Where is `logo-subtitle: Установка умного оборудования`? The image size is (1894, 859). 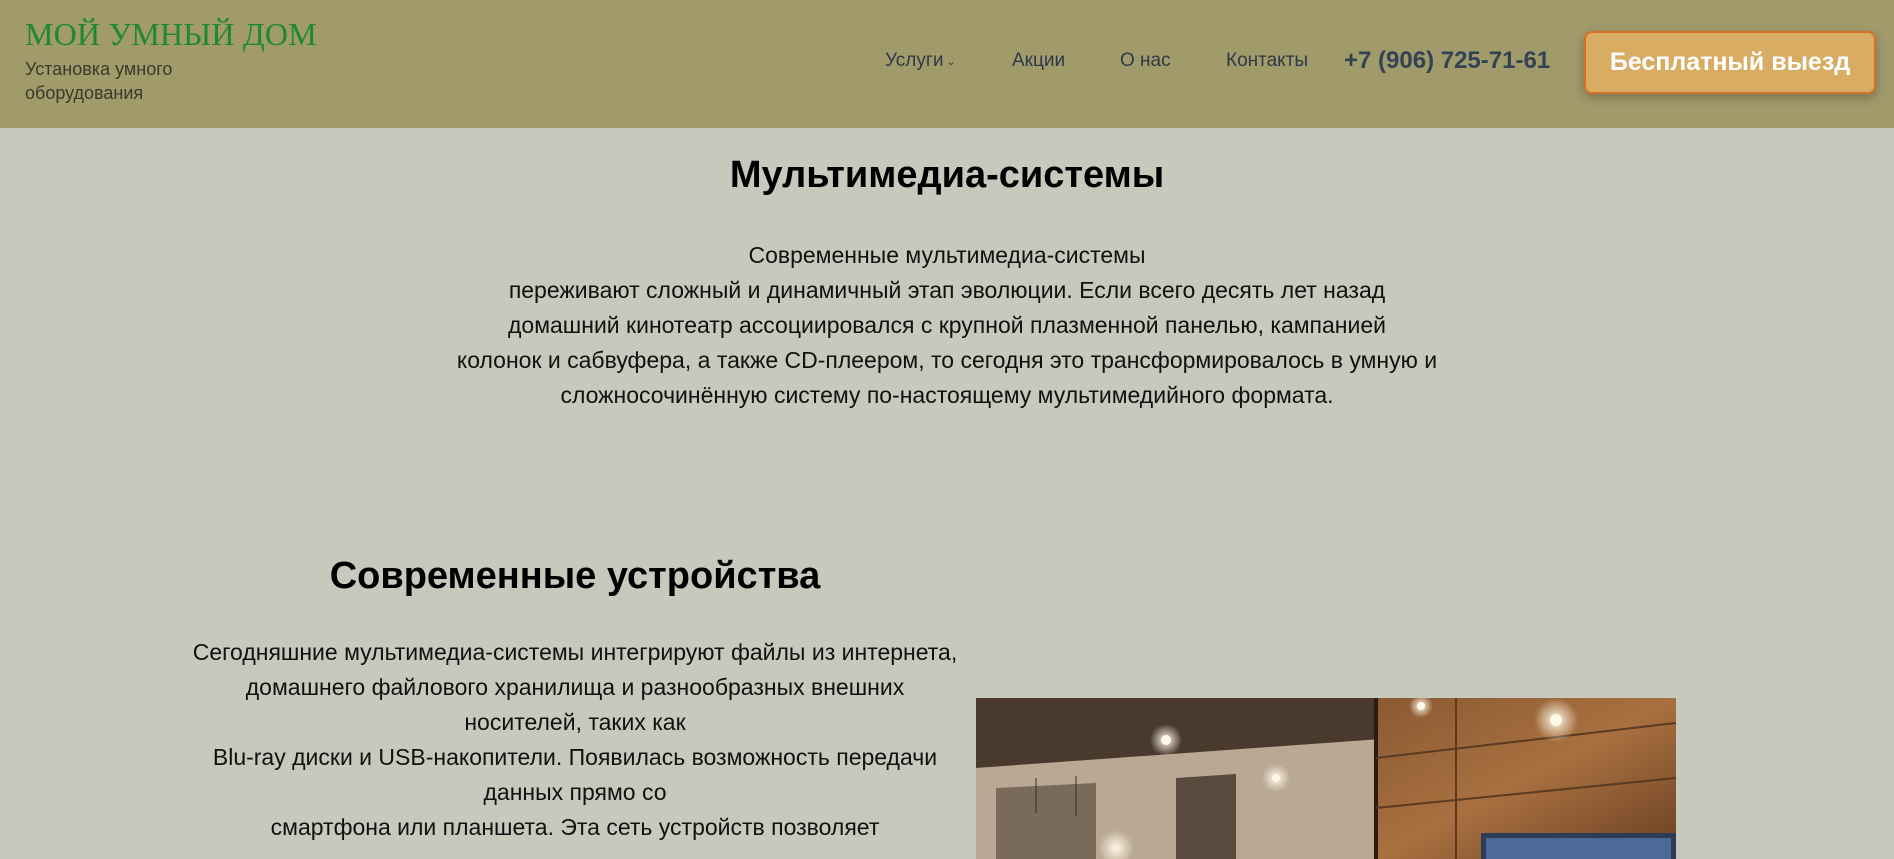 logo-subtitle: Установка умного оборудования is located at coordinates (99, 81).